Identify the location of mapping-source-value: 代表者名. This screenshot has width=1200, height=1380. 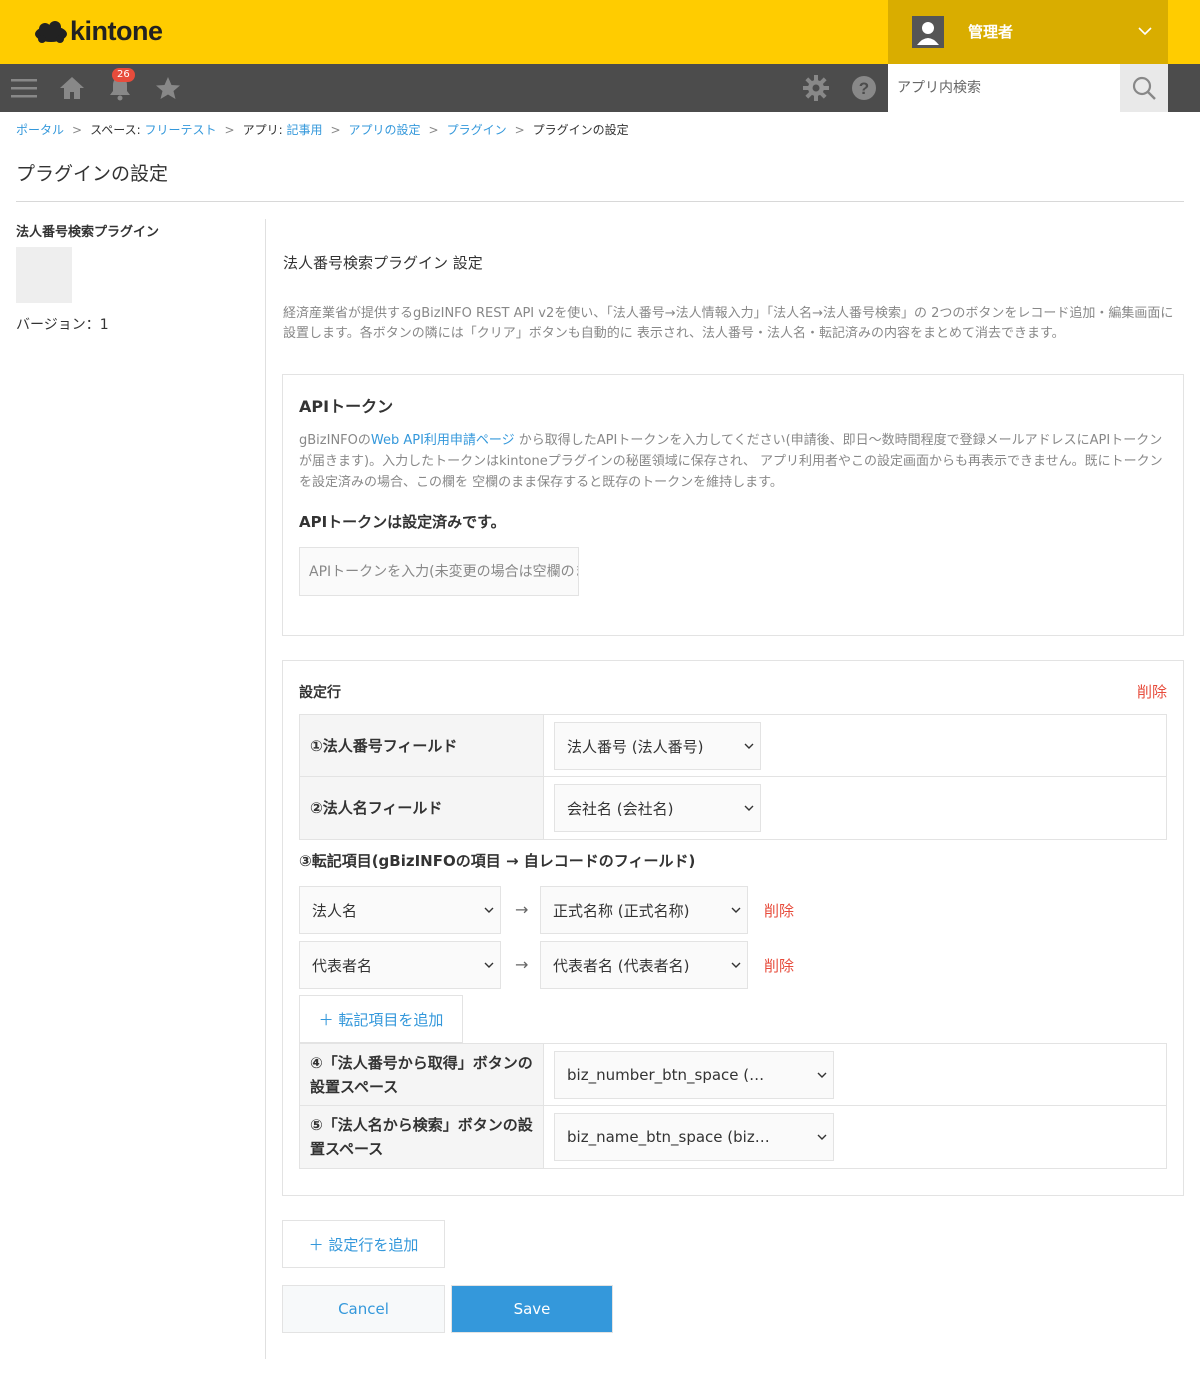
(342, 965).